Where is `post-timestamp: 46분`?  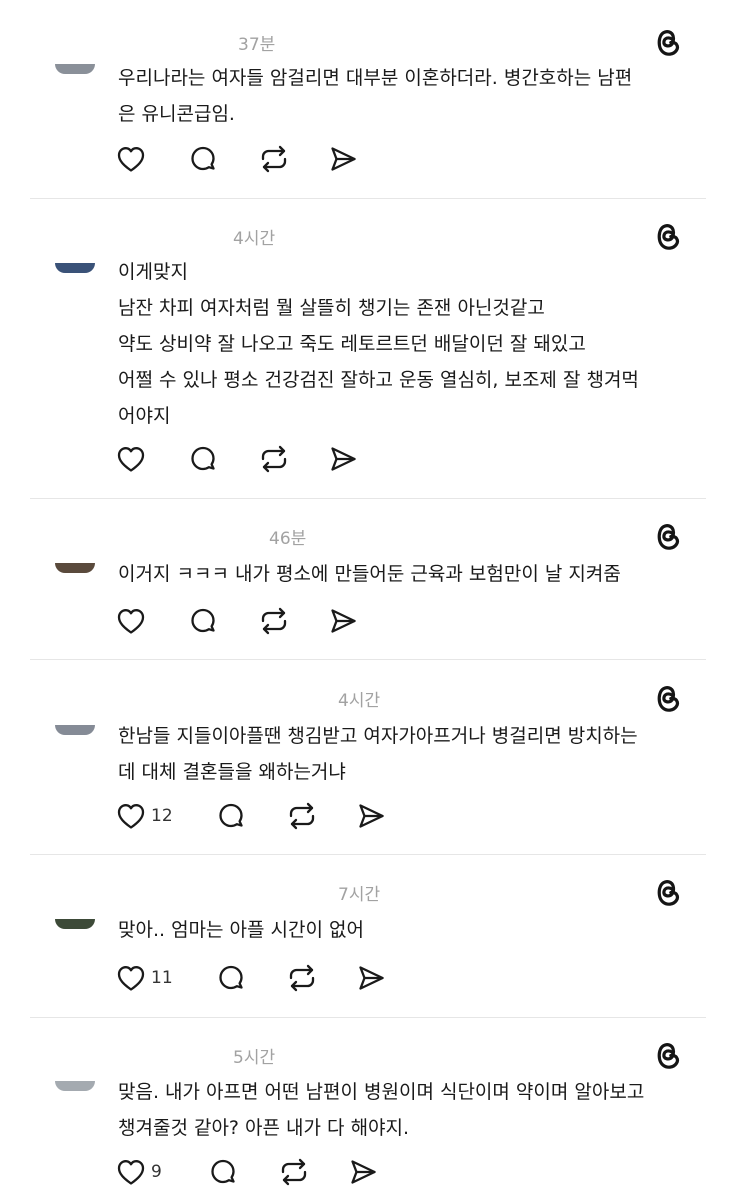
post-timestamp: 46분 is located at coordinates (288, 539).